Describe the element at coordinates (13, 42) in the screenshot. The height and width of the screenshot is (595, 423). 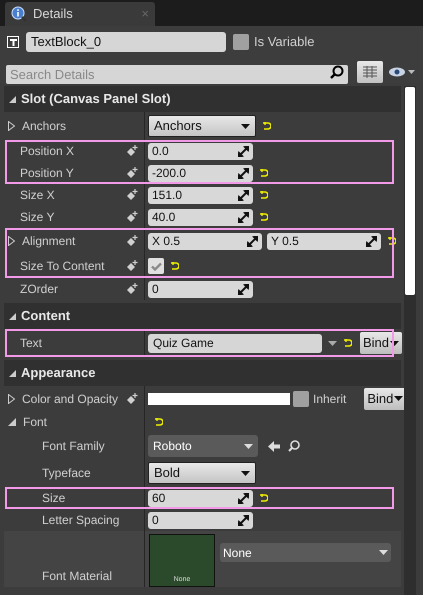
I see `text-t-icon` at that location.